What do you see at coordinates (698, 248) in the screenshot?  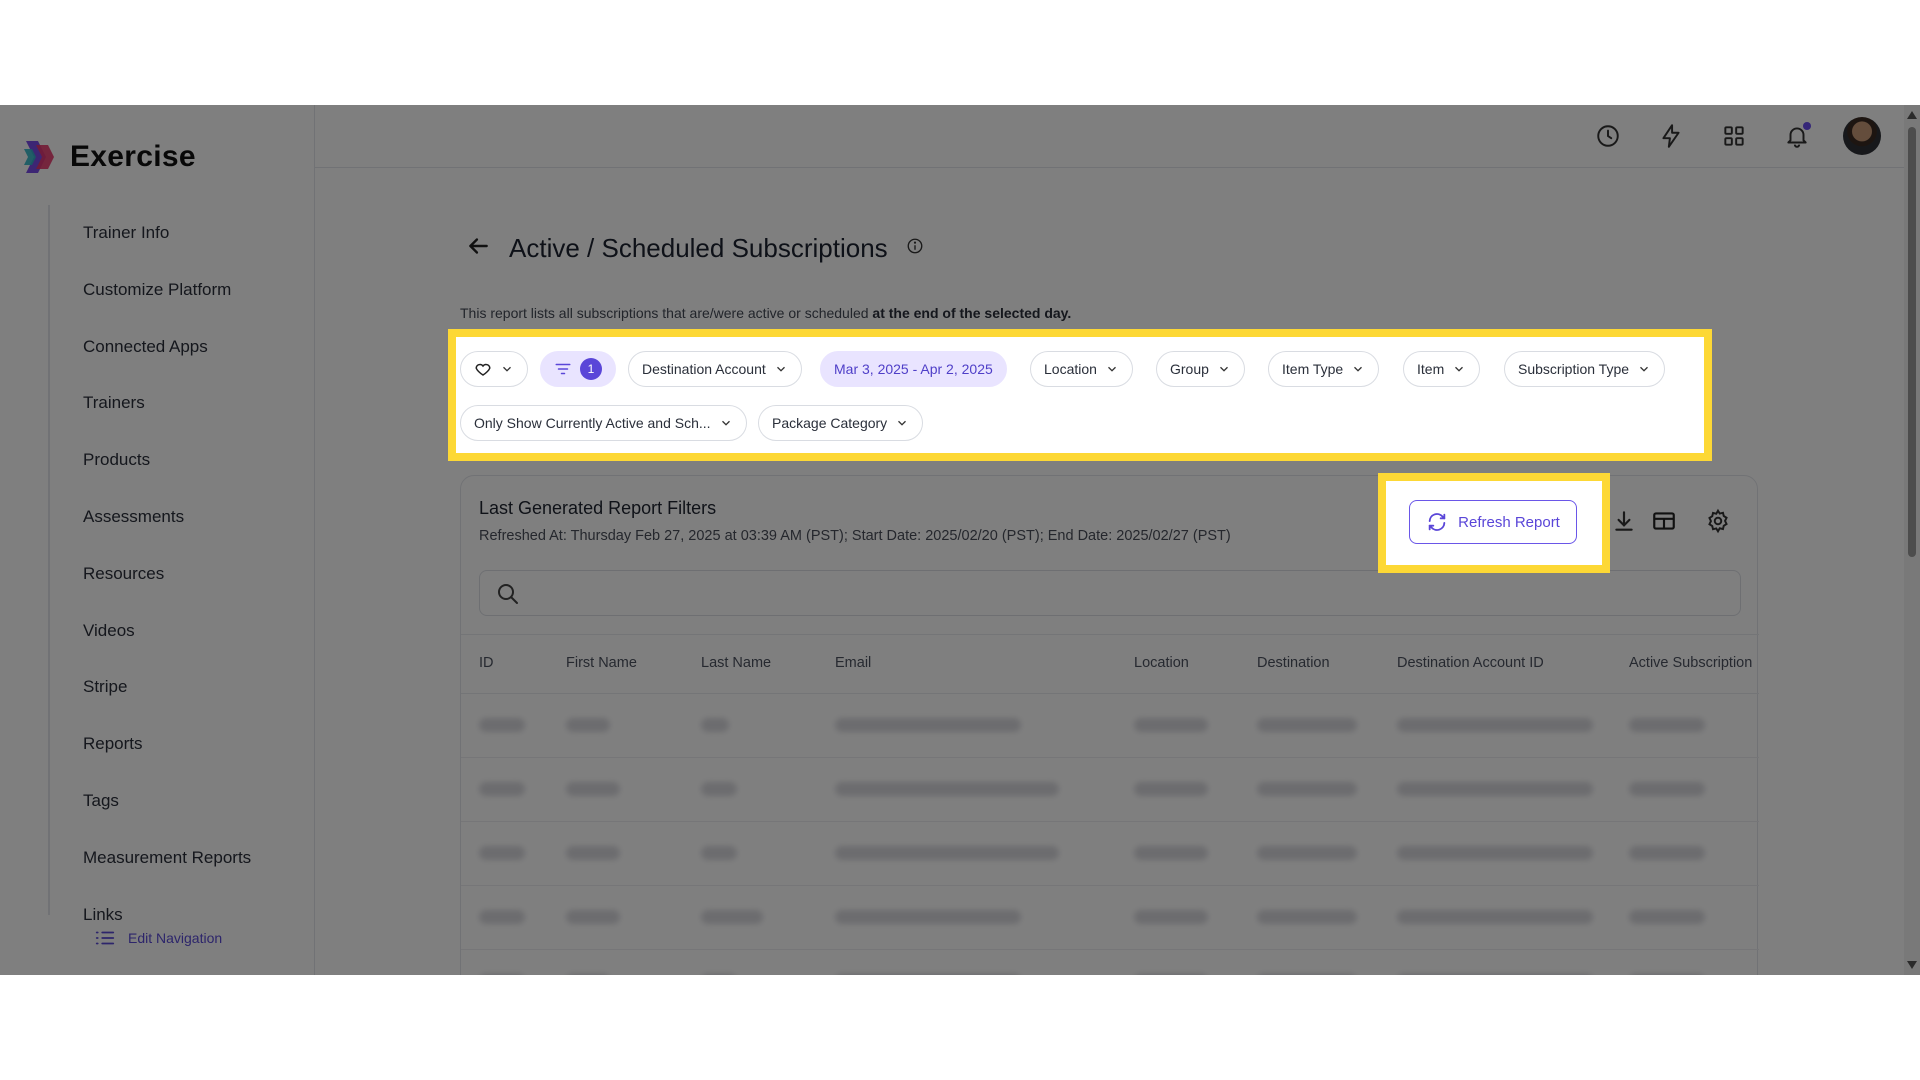 I see `page-title: Active / Scheduled Subscriptions` at bounding box center [698, 248].